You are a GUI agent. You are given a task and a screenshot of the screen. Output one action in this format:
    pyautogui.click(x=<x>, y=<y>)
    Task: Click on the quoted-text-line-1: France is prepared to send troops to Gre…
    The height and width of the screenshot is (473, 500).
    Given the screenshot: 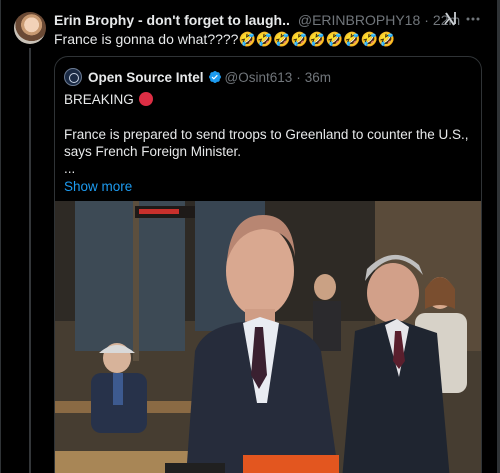 What is the action you would take?
    pyautogui.click(x=266, y=134)
    